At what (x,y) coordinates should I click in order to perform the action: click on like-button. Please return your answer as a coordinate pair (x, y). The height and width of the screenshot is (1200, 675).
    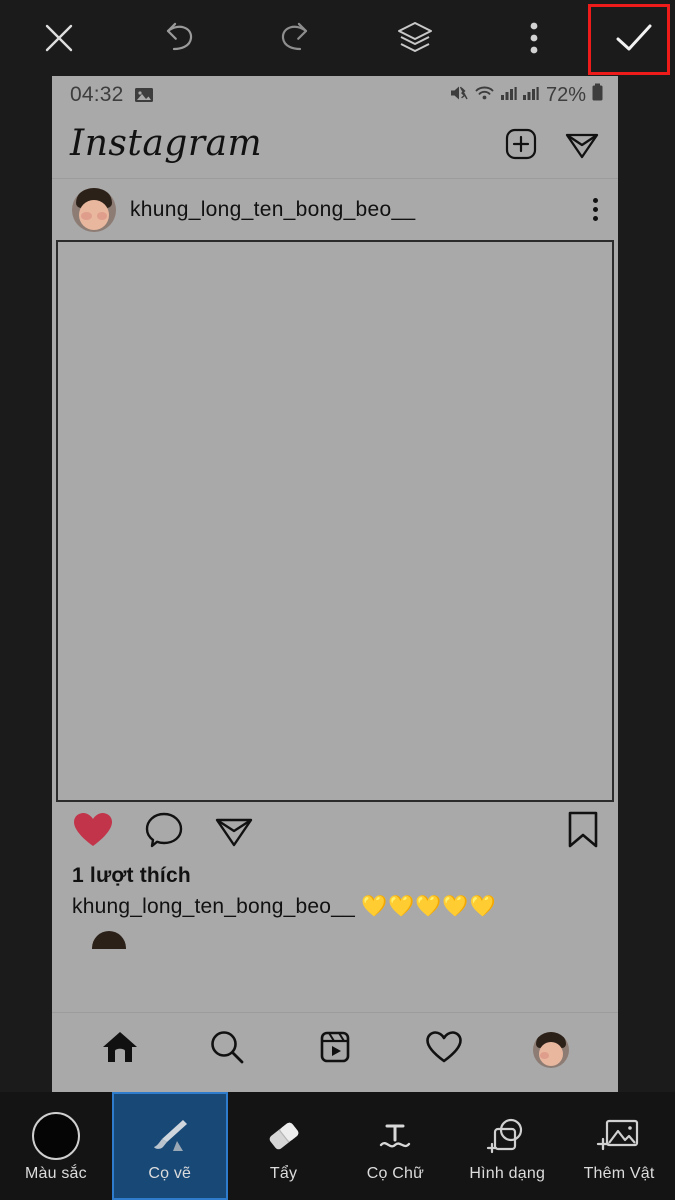
    Looking at the image, I should click on (93, 832).